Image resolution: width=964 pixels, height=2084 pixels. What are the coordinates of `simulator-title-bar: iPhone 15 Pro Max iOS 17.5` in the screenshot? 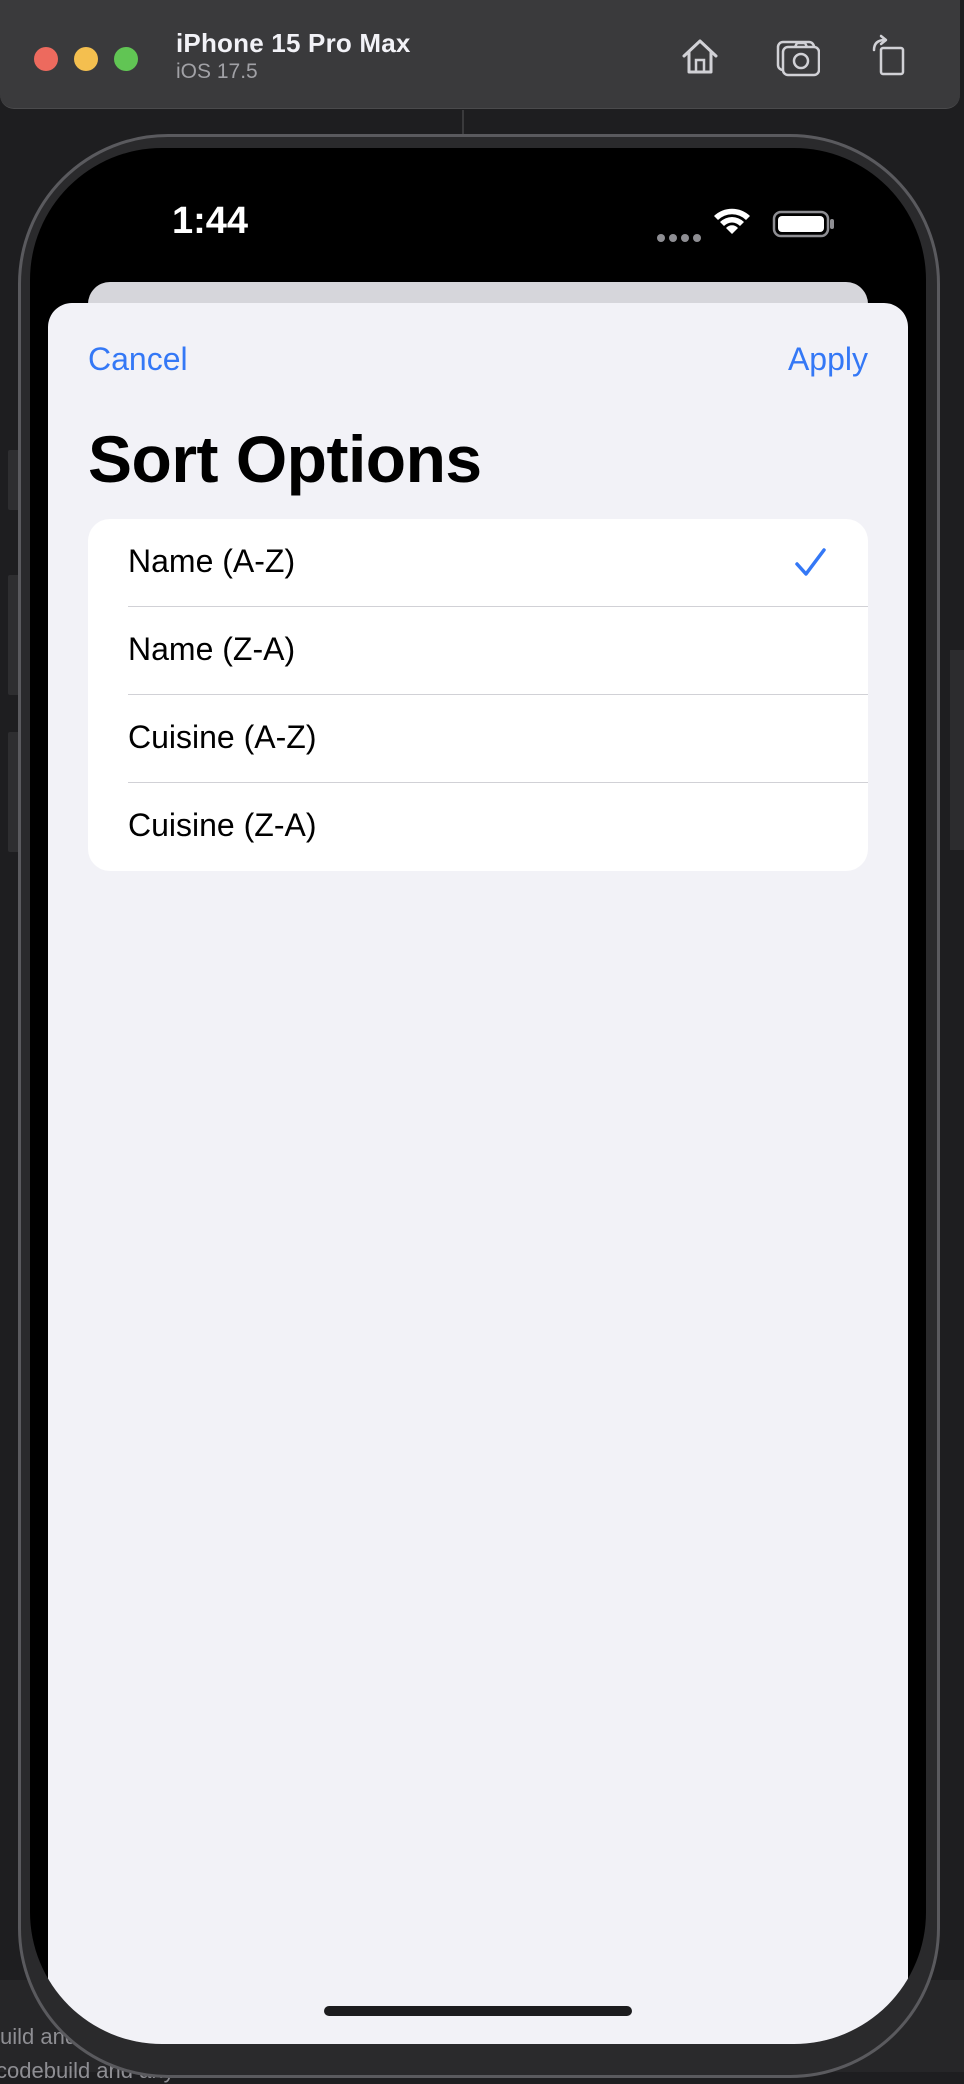 It's located at (480, 54).